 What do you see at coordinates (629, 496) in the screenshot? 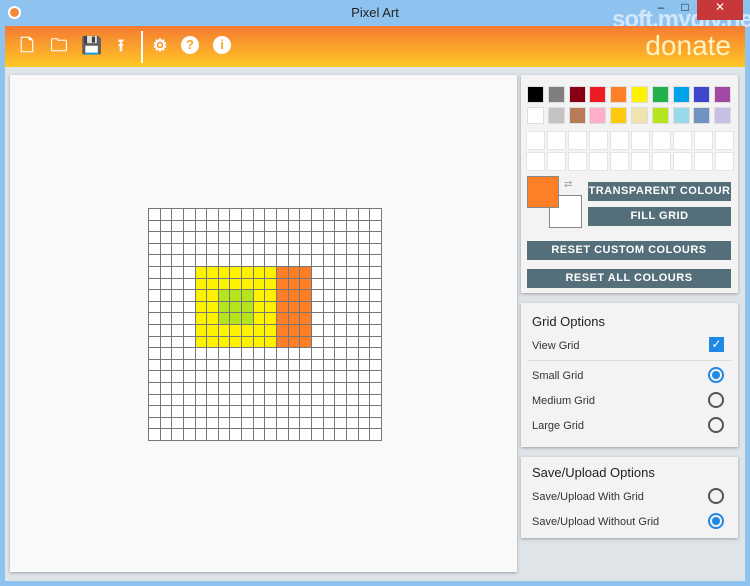
I see `save-with-grid-option: Save/Upload With Grid` at bounding box center [629, 496].